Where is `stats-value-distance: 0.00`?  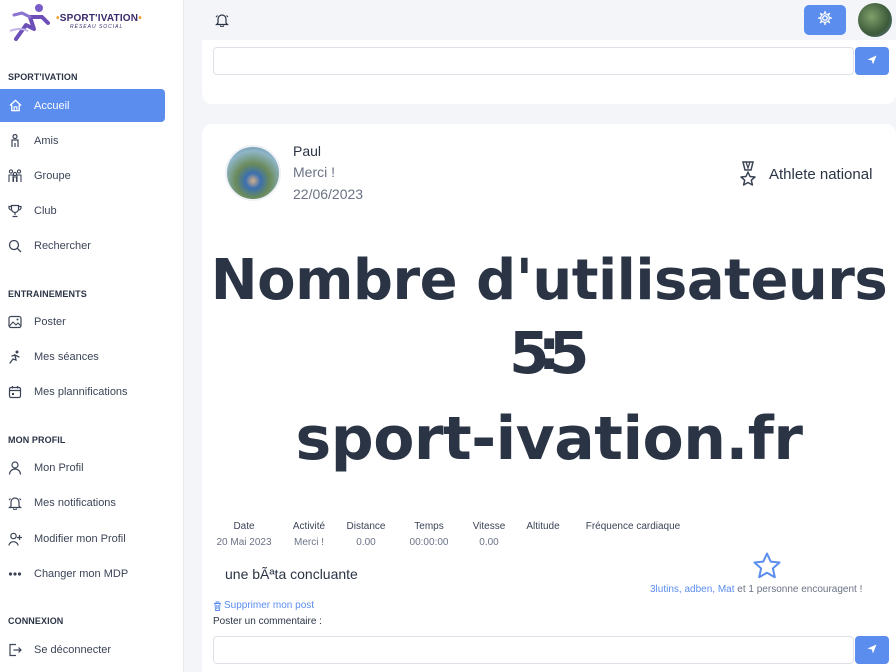
stats-value-distance: 0.00 is located at coordinates (366, 542).